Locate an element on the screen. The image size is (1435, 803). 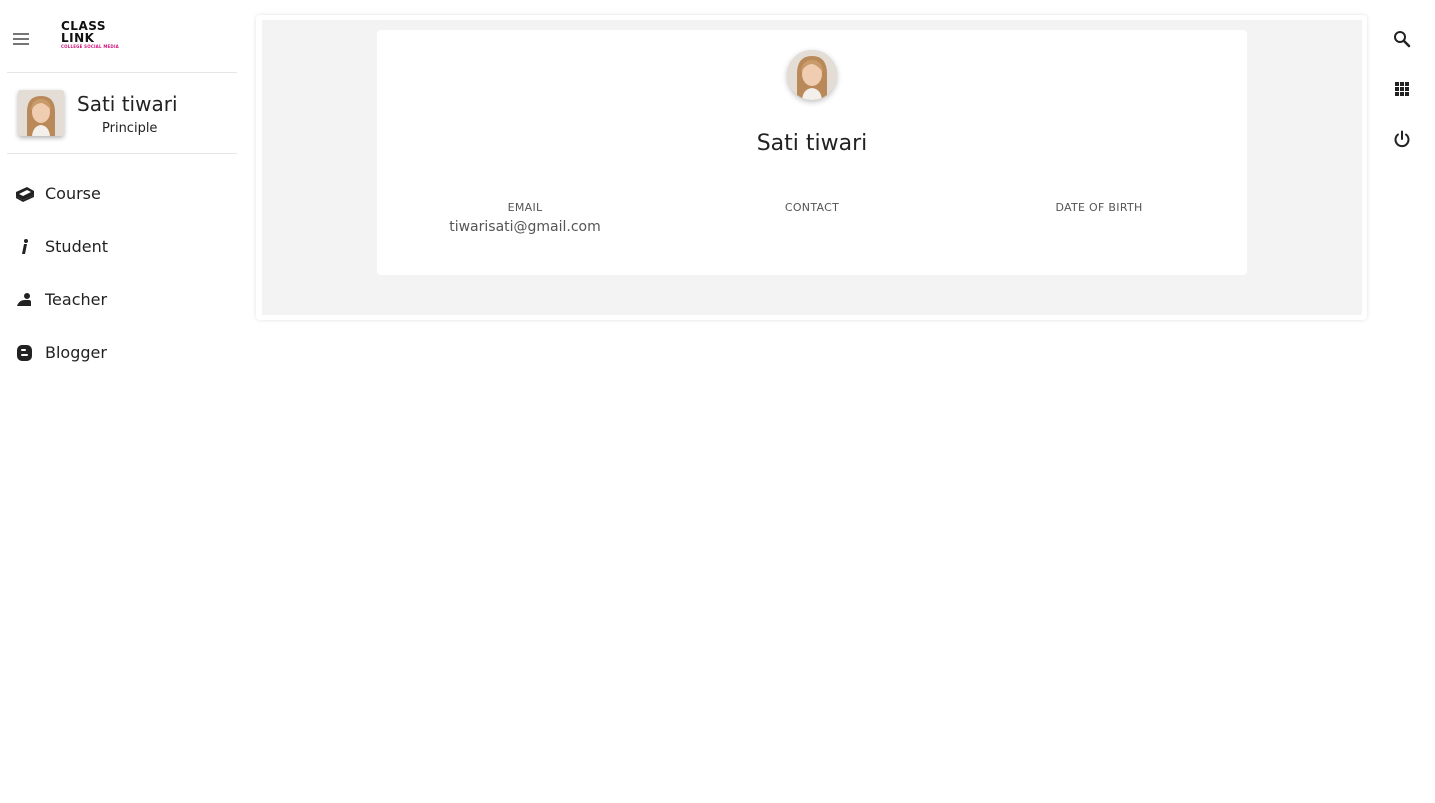
sidebar-profile: Sati tiwari Principle is located at coordinates (122, 113).